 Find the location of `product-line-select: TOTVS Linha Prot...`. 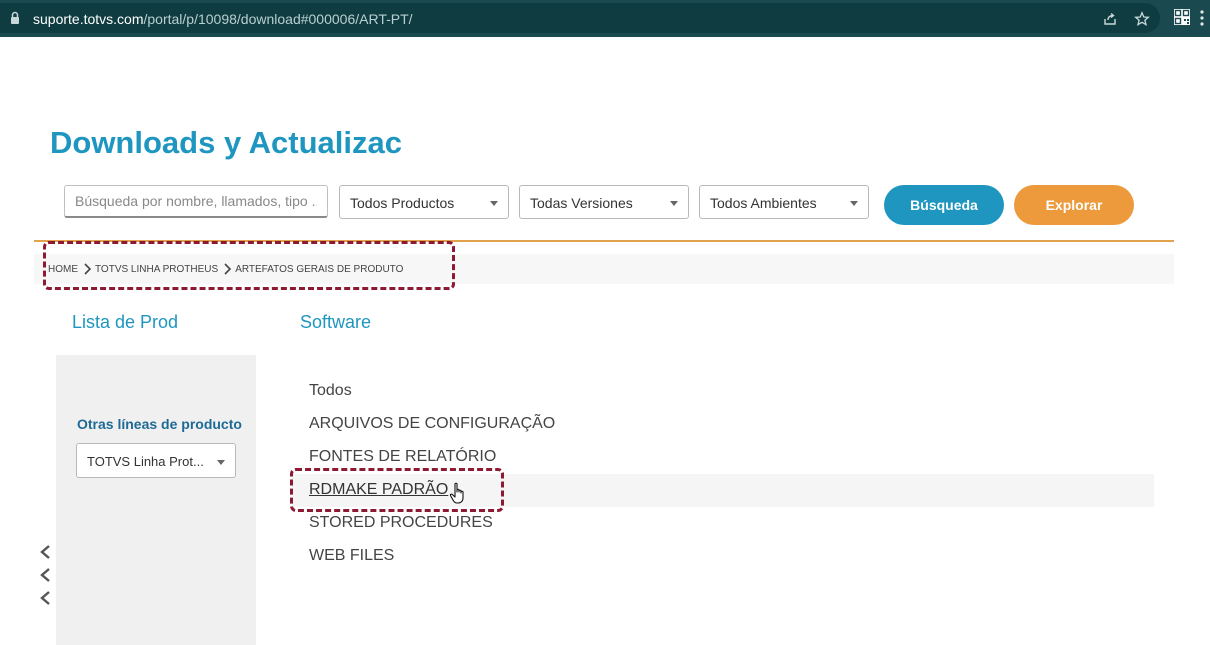

product-line-select: TOTVS Linha Prot... is located at coordinates (156, 460).